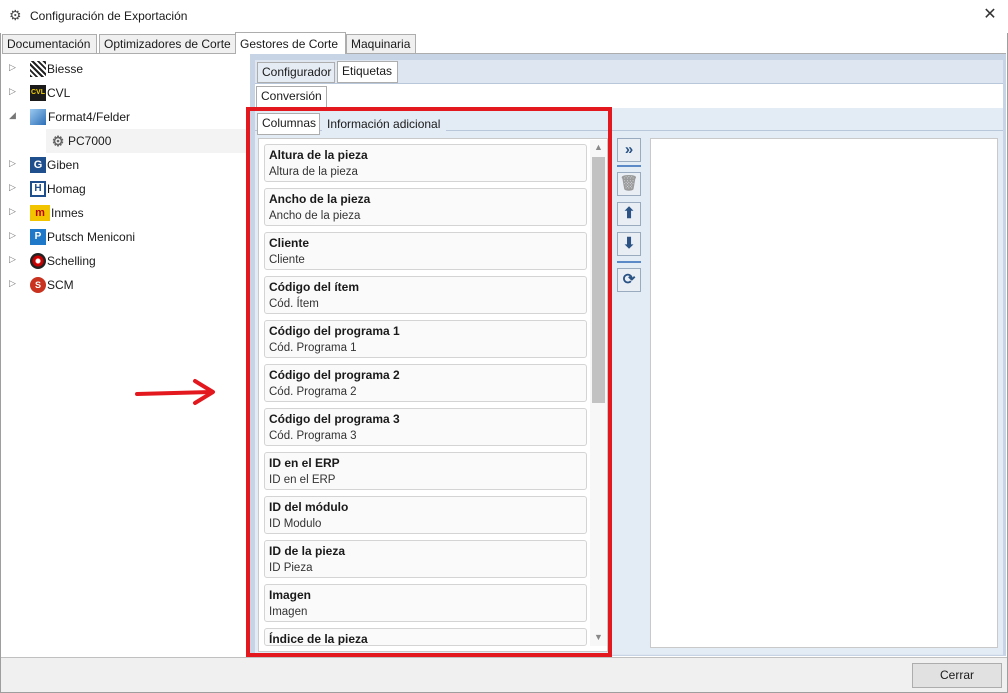  What do you see at coordinates (38, 69) in the screenshot?
I see `biesse-logo-icon` at bounding box center [38, 69].